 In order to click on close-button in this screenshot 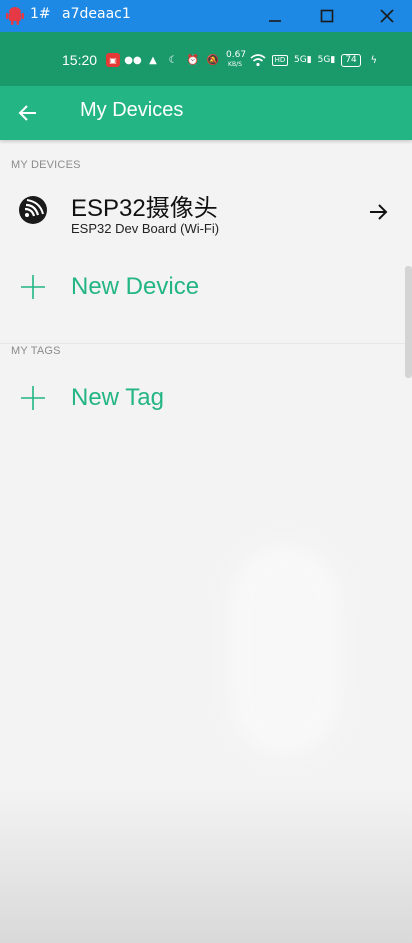, I will do `click(387, 16)`.